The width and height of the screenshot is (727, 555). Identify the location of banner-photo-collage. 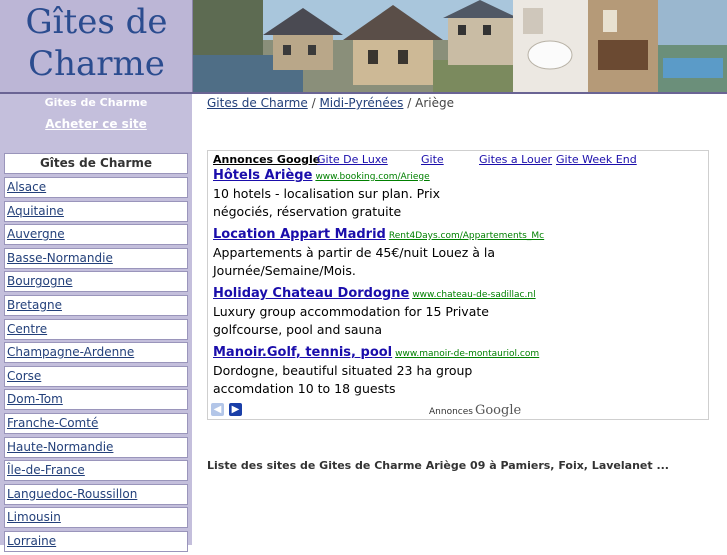
(460, 47).